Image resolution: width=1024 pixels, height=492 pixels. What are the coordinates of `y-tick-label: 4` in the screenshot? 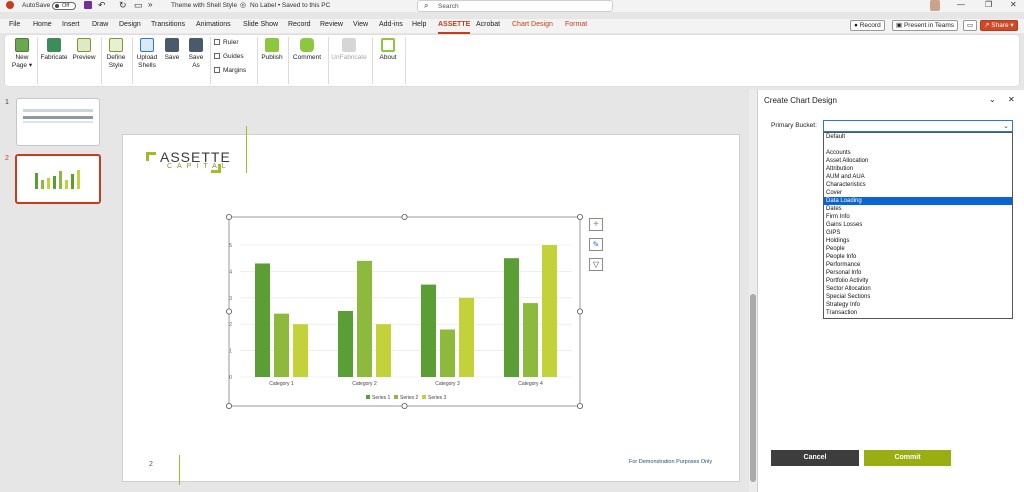 It's located at (230, 272).